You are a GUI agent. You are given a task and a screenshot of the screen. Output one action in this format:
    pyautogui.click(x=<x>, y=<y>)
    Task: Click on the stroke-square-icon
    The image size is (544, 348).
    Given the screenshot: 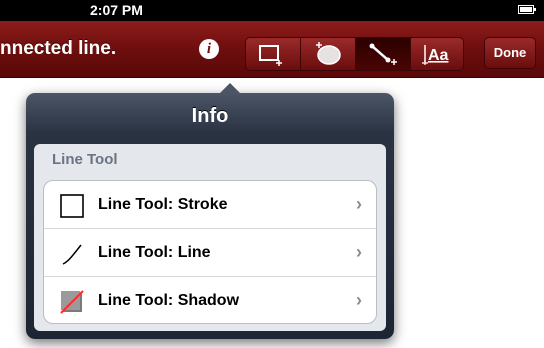 What is the action you would take?
    pyautogui.click(x=72, y=206)
    